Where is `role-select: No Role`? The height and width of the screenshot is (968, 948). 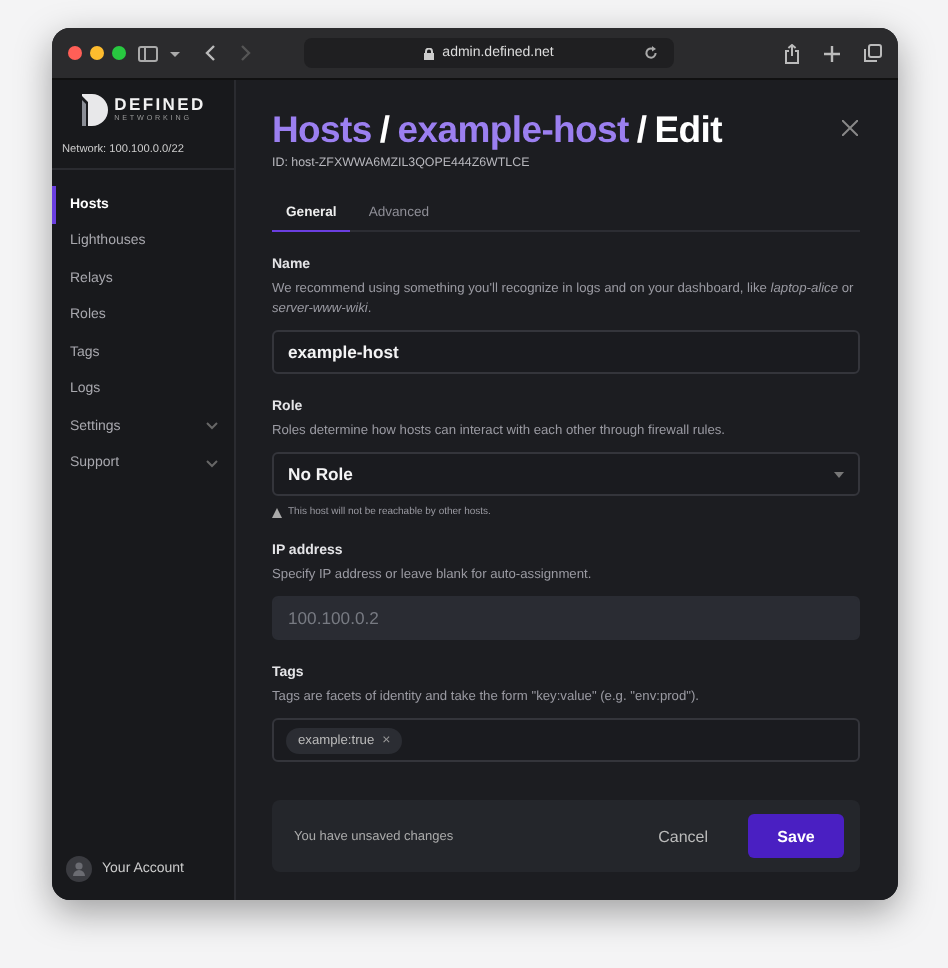
role-select: No Role is located at coordinates (566, 474).